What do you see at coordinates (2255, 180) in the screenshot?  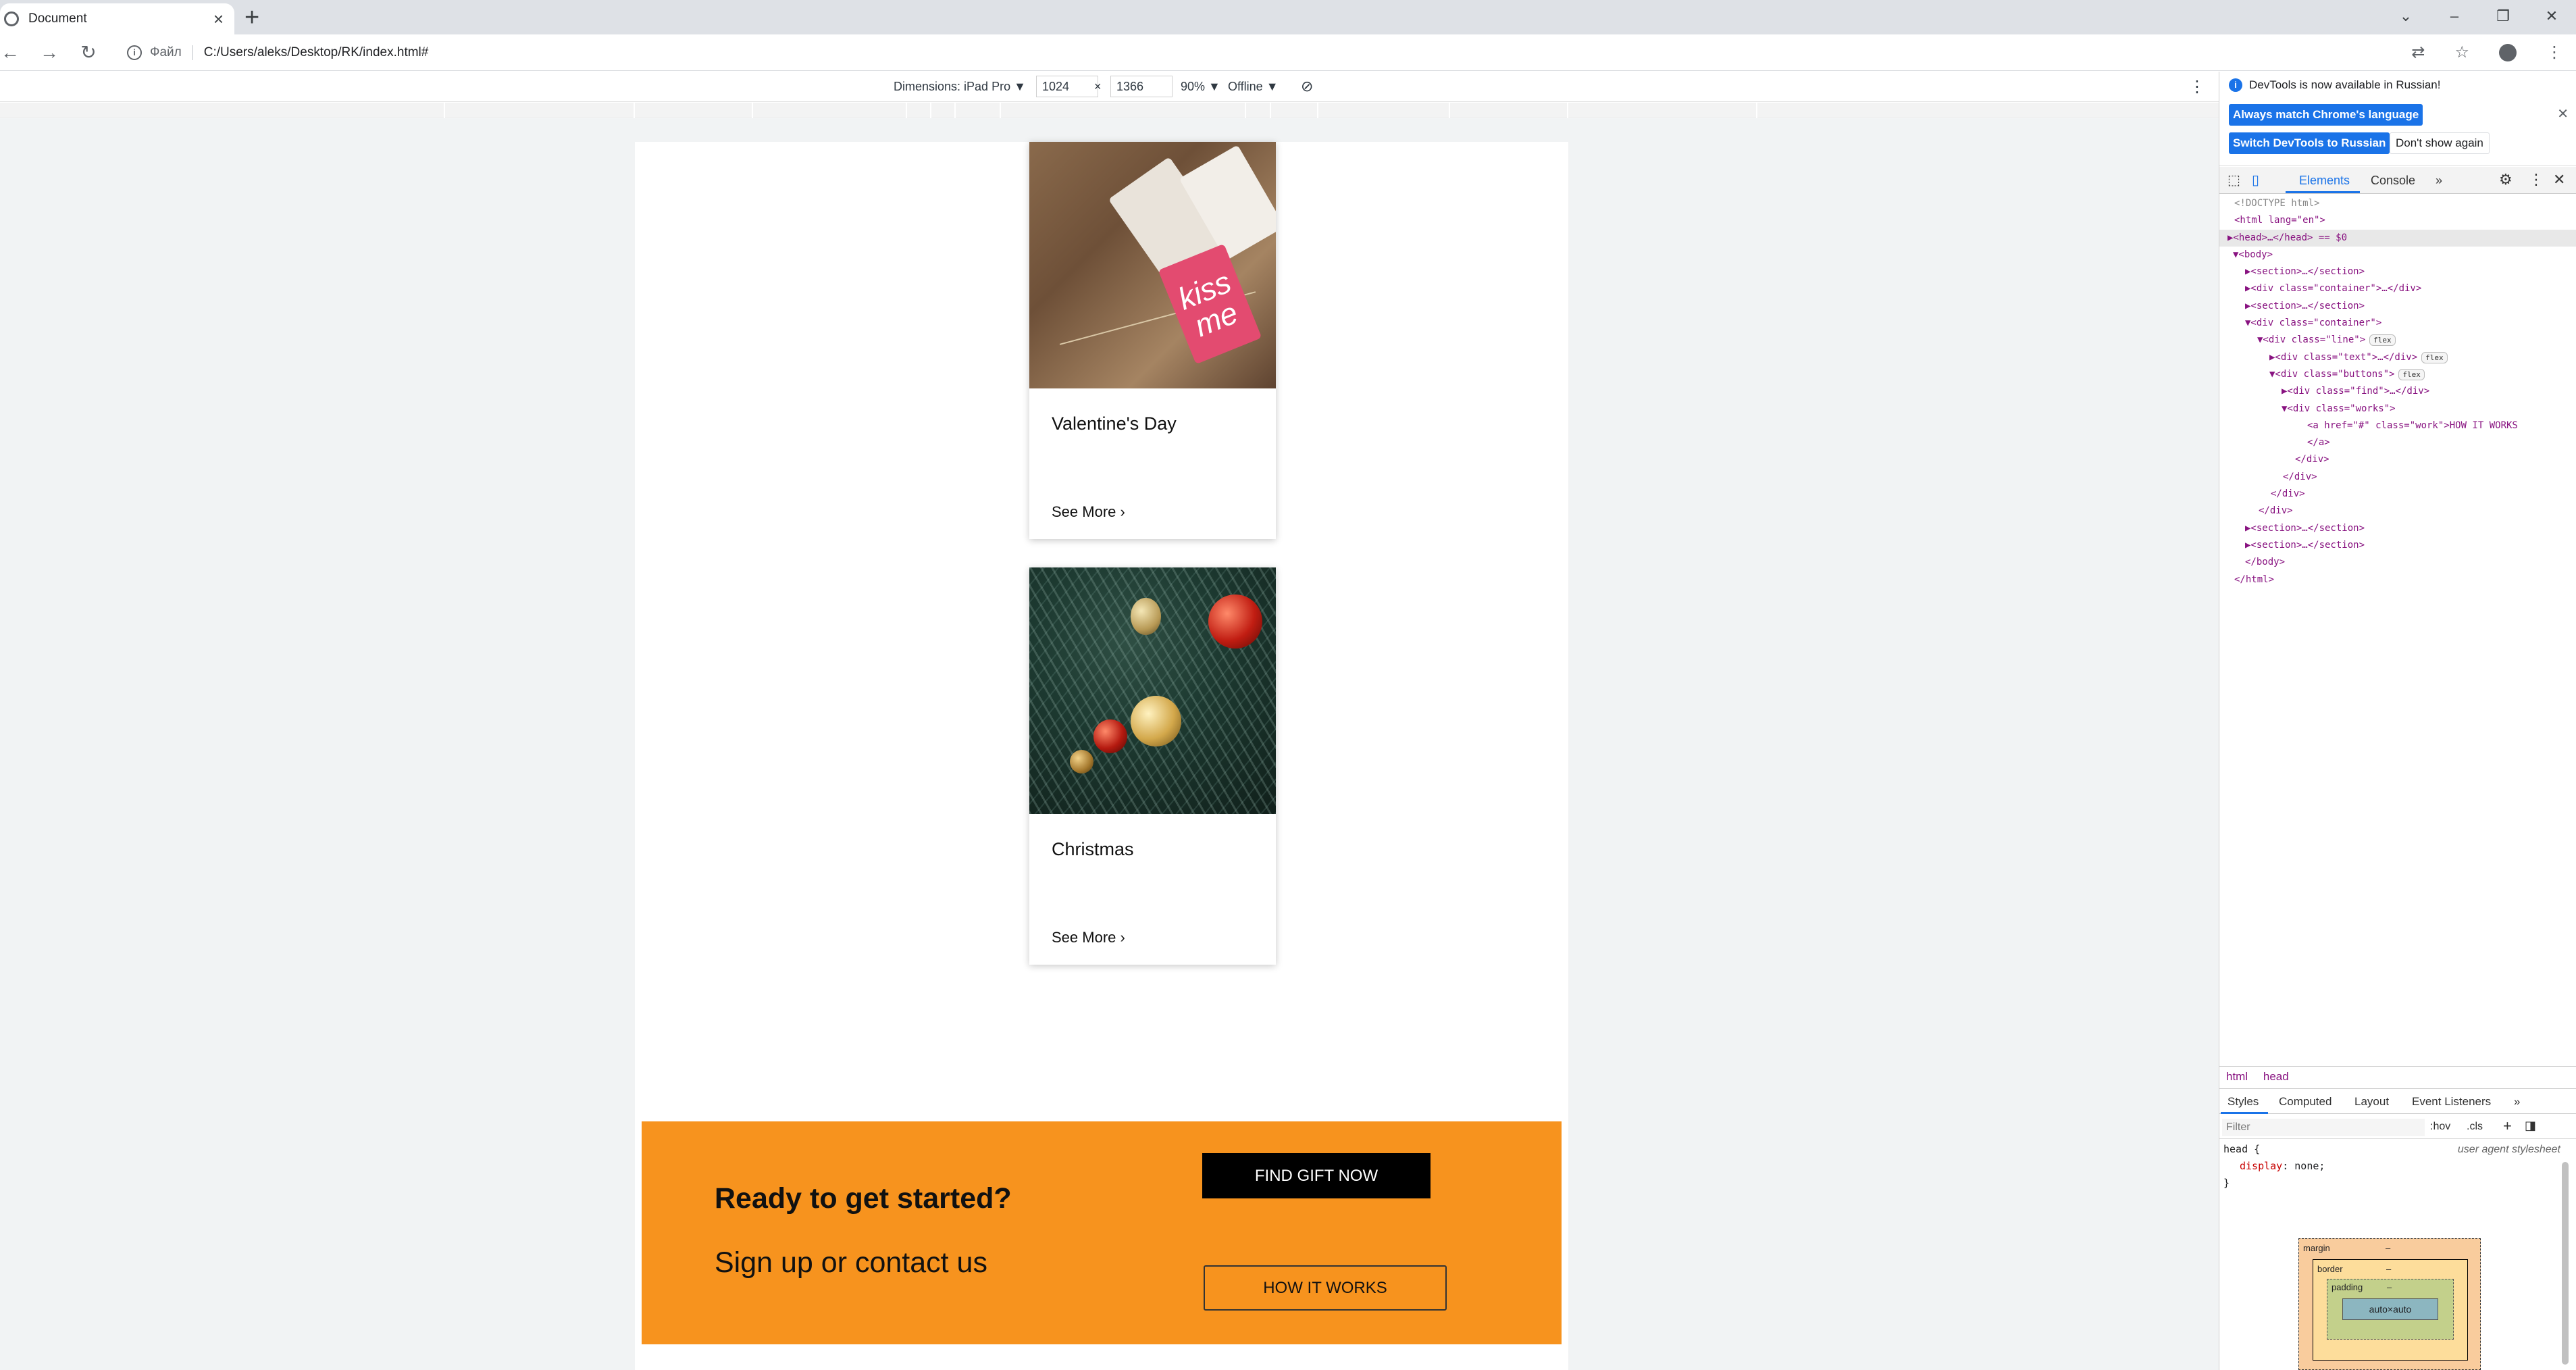 I see `device-toggle-icon: ▯` at bounding box center [2255, 180].